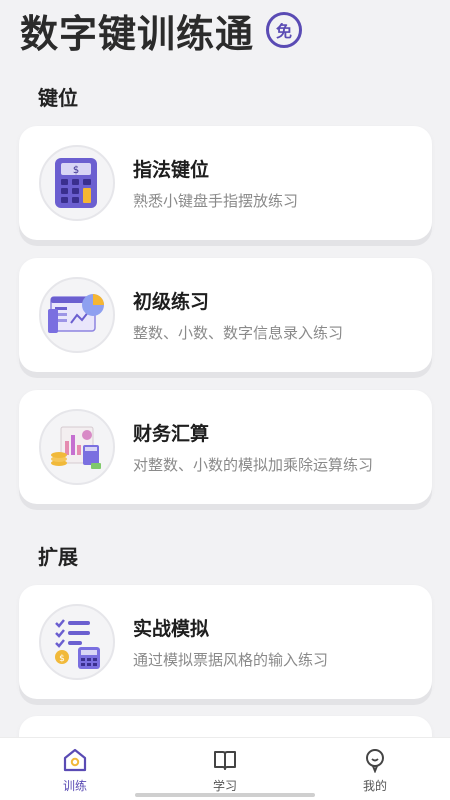  I want to click on app-title: 数字键训练通, so click(137, 33).